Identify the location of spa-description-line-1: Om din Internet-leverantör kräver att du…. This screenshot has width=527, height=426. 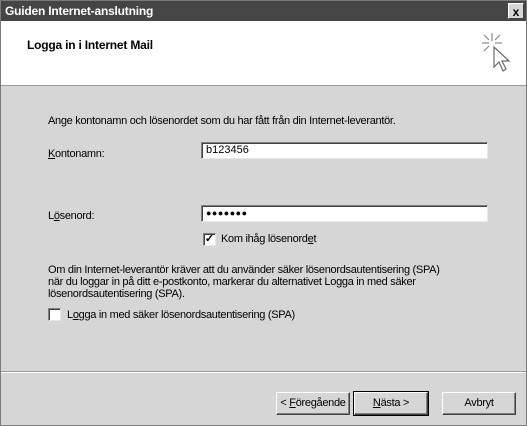
(244, 270).